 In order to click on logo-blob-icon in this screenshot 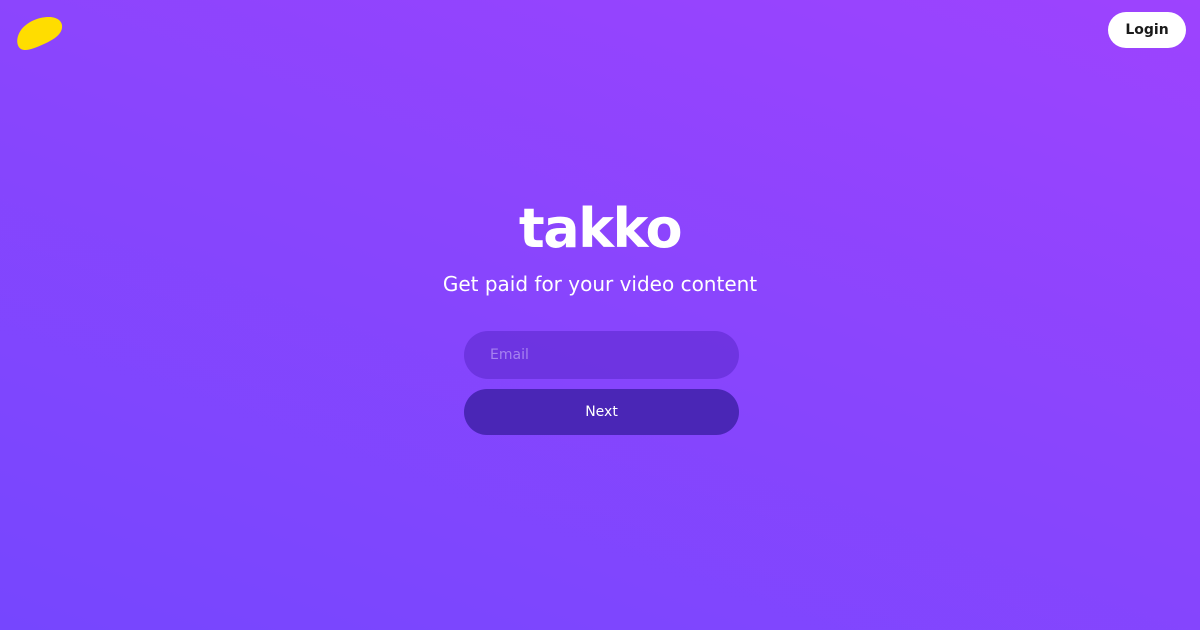, I will do `click(40, 34)`.